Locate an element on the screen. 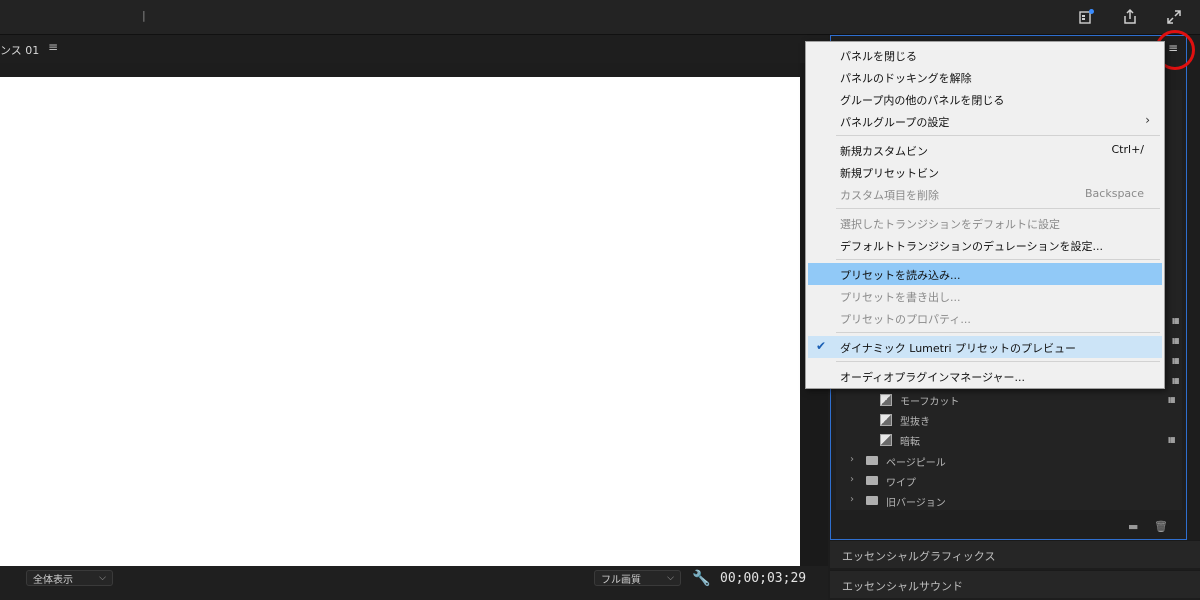 Image resolution: width=1200 pixels, height=600 pixels. preset-label: 暗転 is located at coordinates (910, 442).